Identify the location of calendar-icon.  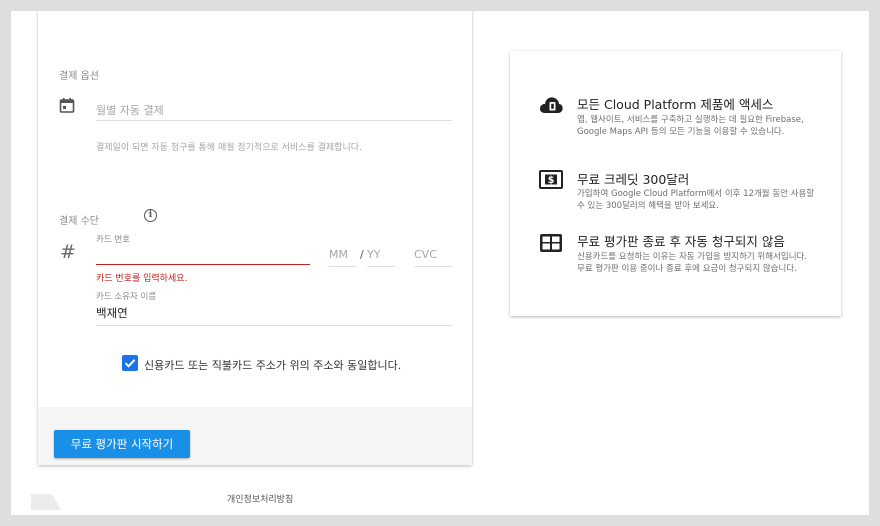
(67, 105).